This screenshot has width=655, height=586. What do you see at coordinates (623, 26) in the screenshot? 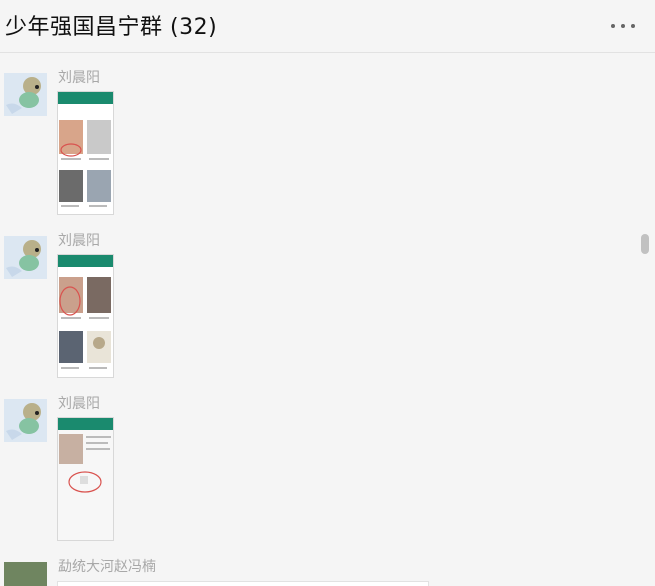
I see `more-dots-icon` at bounding box center [623, 26].